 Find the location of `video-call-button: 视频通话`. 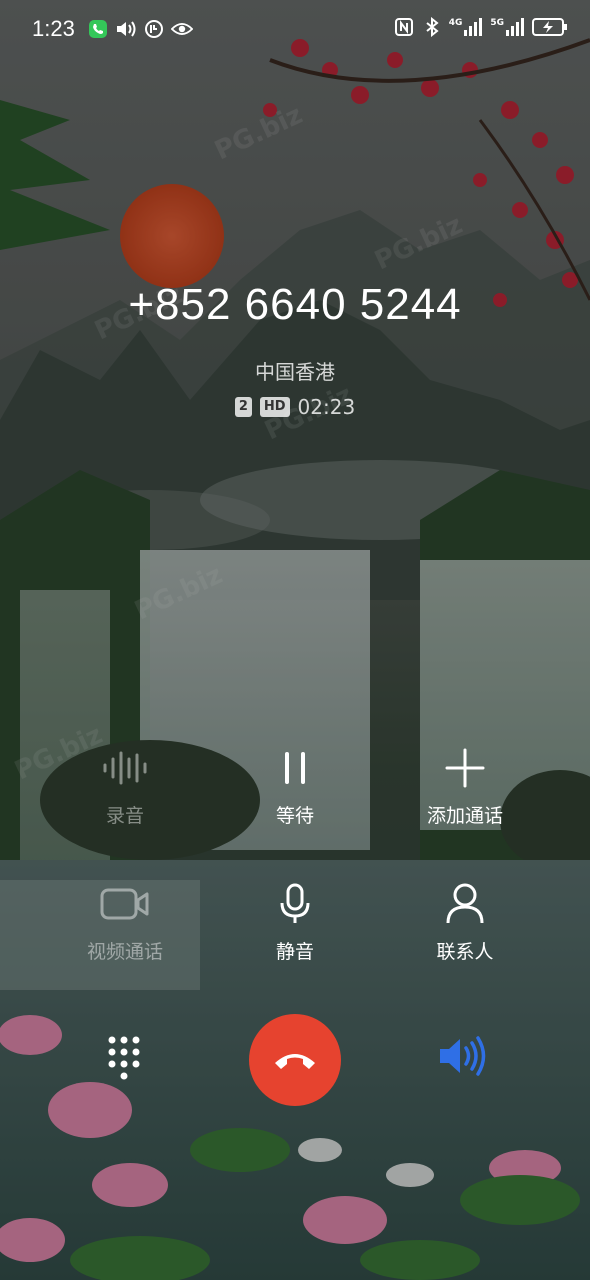

video-call-button: 视频通话 is located at coordinates (125, 922).